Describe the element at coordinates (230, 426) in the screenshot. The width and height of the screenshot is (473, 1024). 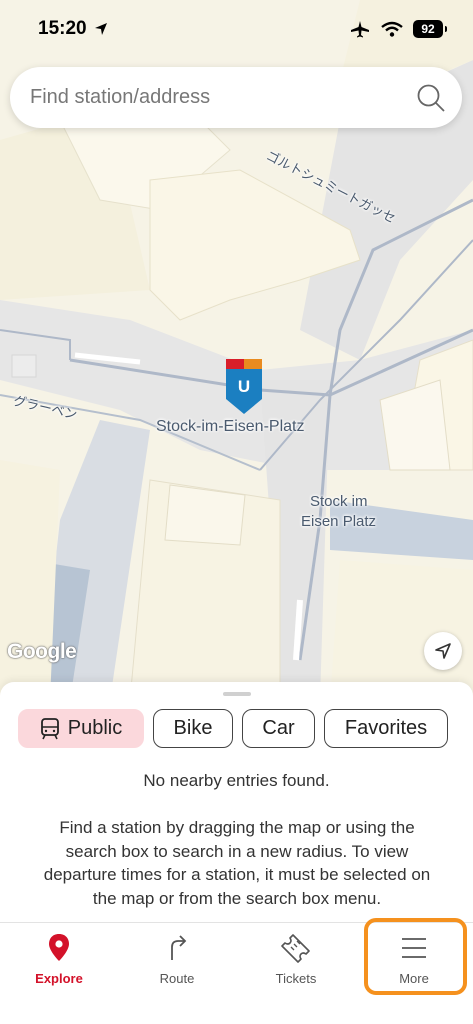
I see `station-name-label: Stock-im-Eisen-Platz` at that location.